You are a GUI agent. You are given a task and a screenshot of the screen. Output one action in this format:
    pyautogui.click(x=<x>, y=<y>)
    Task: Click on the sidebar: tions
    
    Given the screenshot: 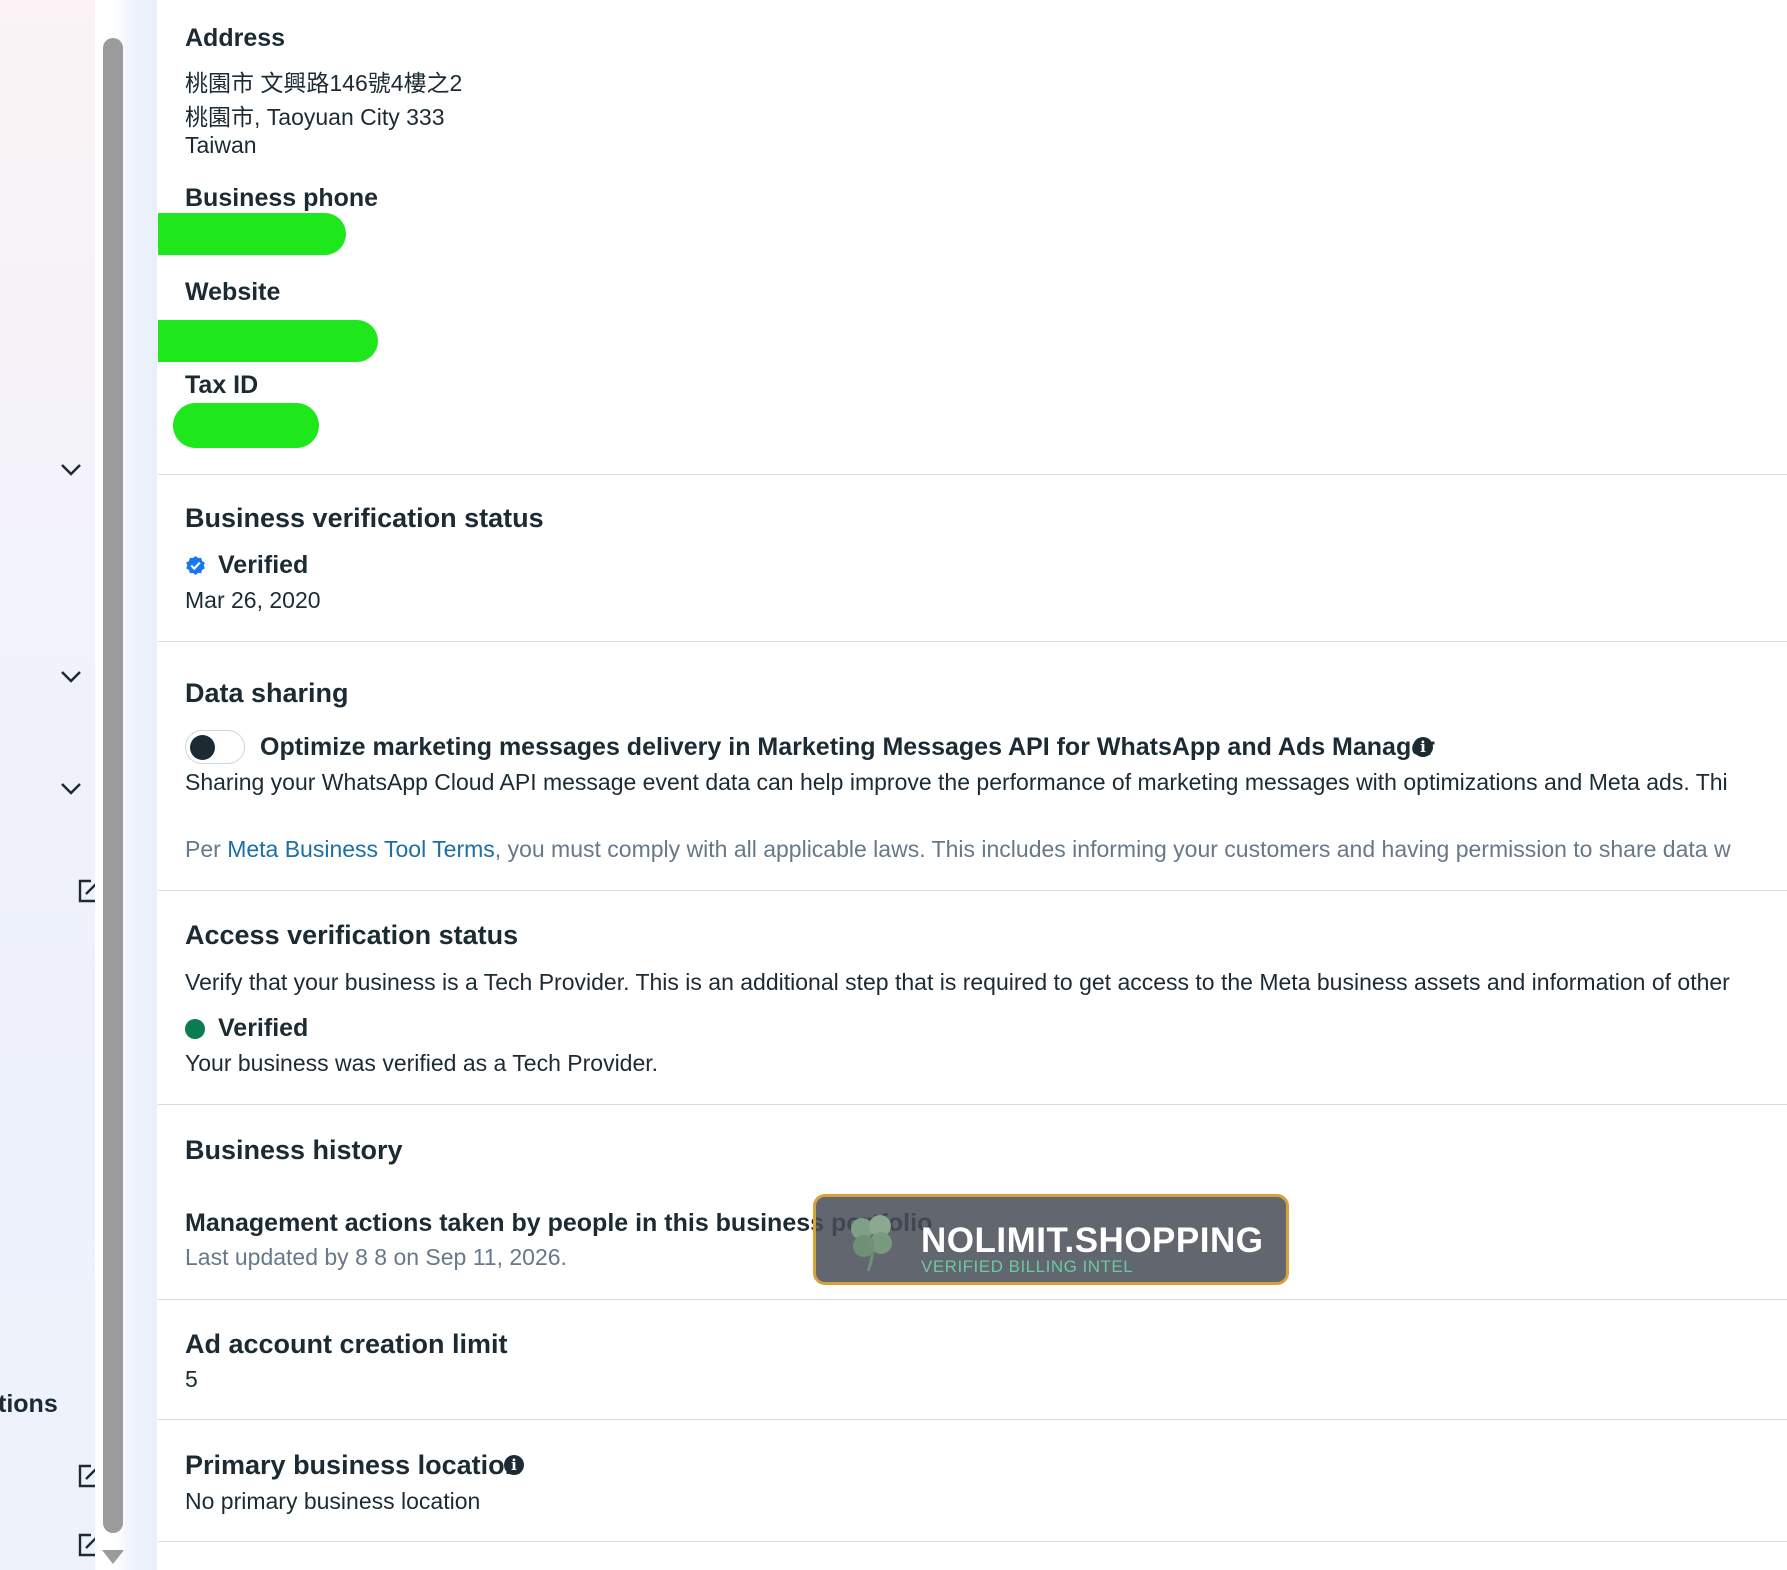 What is the action you would take?
    pyautogui.click(x=49, y=785)
    